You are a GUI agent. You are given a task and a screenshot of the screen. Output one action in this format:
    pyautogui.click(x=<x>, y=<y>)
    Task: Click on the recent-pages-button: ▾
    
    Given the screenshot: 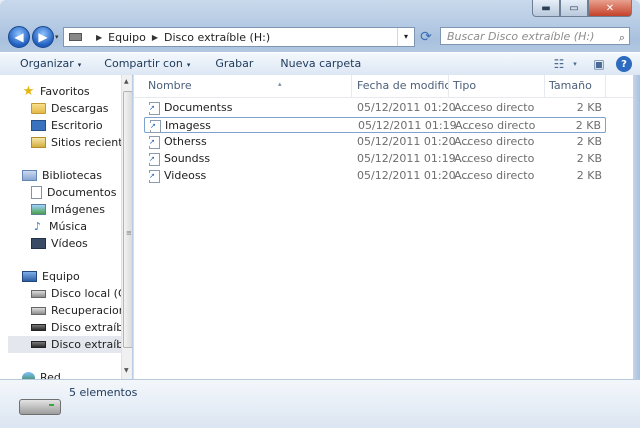 What is the action you would take?
    pyautogui.click(x=57, y=37)
    